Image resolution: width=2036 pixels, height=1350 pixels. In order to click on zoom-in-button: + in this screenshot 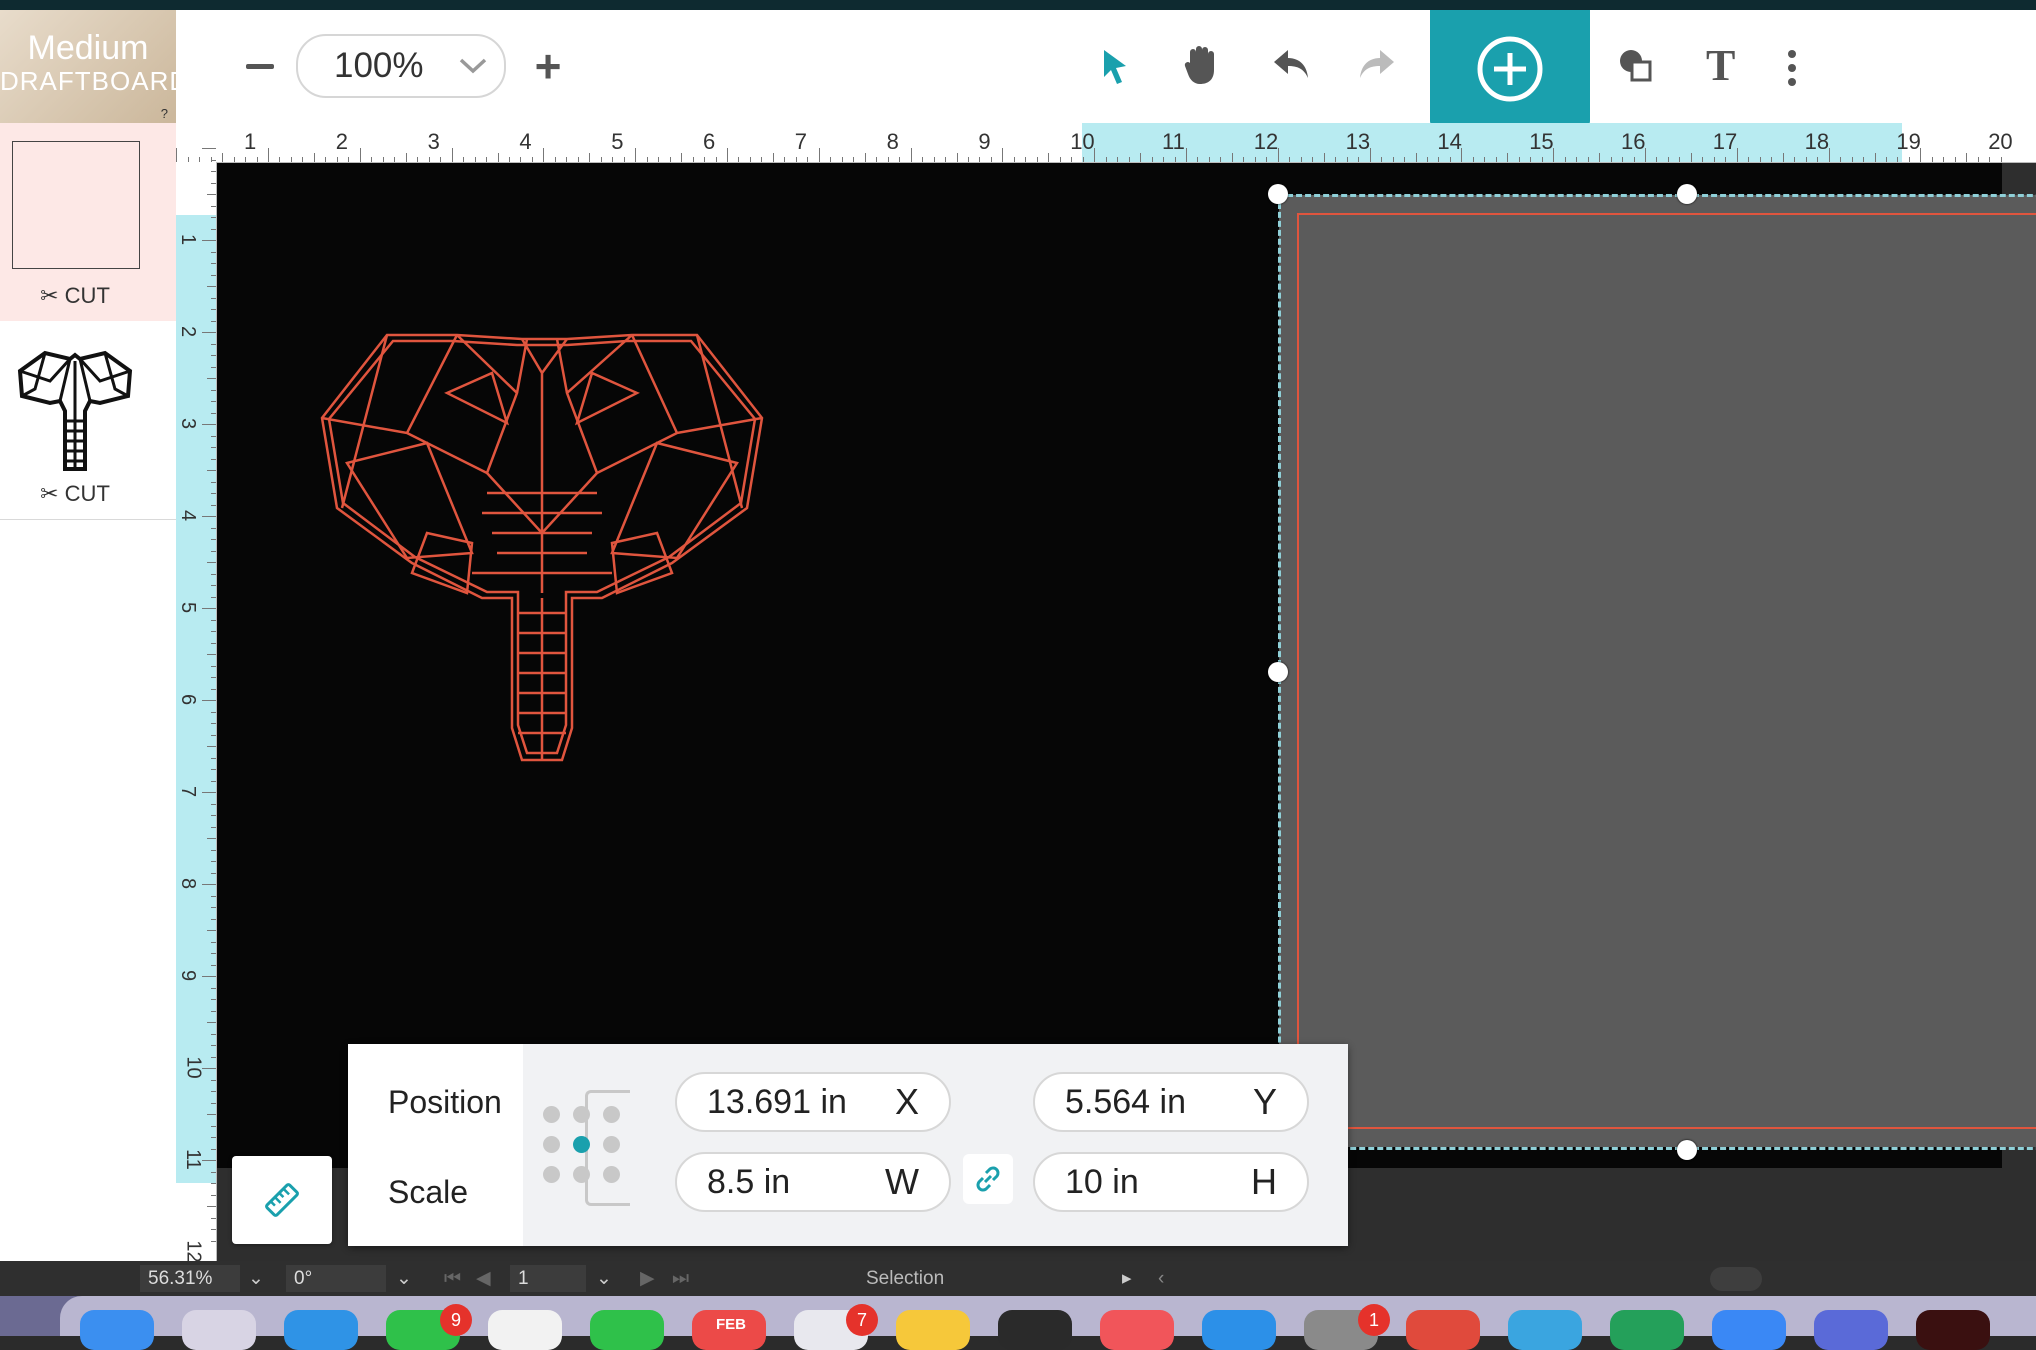, I will do `click(548, 66)`.